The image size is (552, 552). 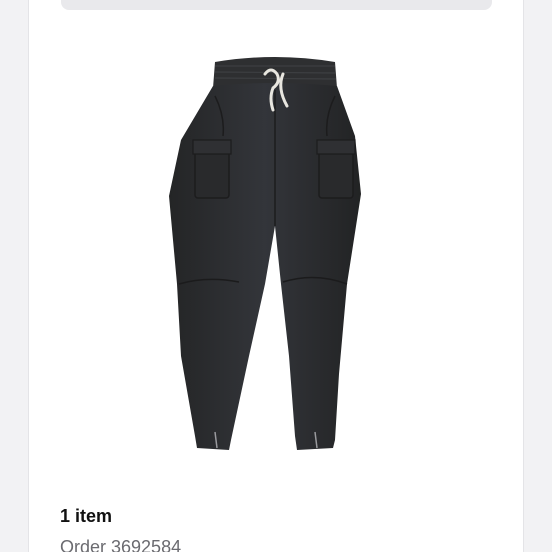 I want to click on order-summary: 1 item Order 3692584, so click(x=120, y=528).